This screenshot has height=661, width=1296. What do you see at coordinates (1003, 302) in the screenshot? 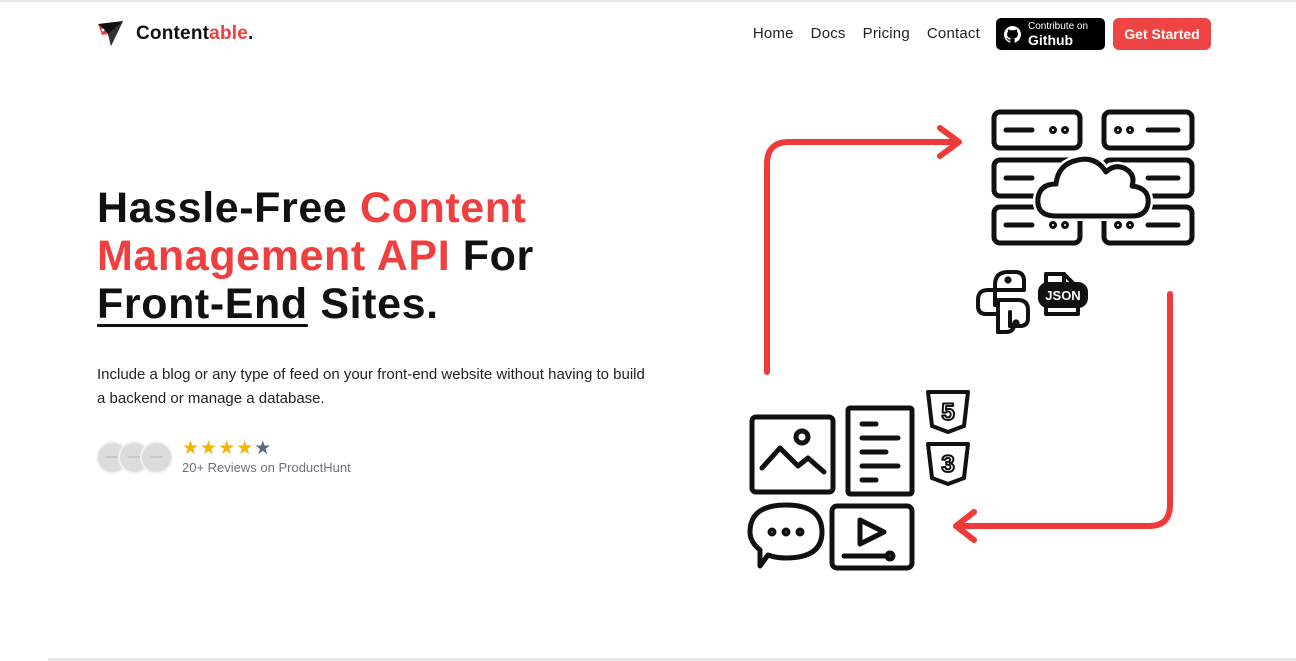
I see `python-icon` at bounding box center [1003, 302].